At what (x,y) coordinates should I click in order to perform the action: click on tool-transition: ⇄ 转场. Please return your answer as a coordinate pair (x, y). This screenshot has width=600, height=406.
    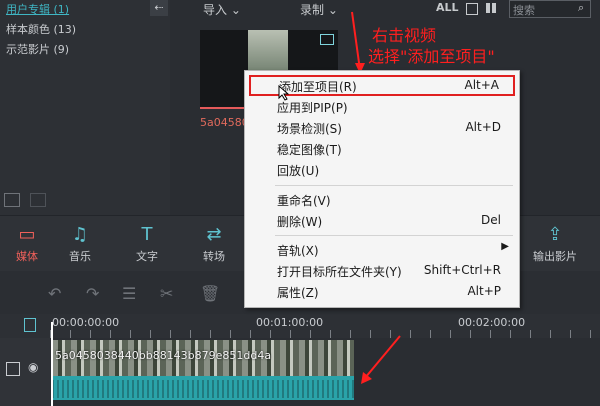
    Looking at the image, I should click on (214, 240).